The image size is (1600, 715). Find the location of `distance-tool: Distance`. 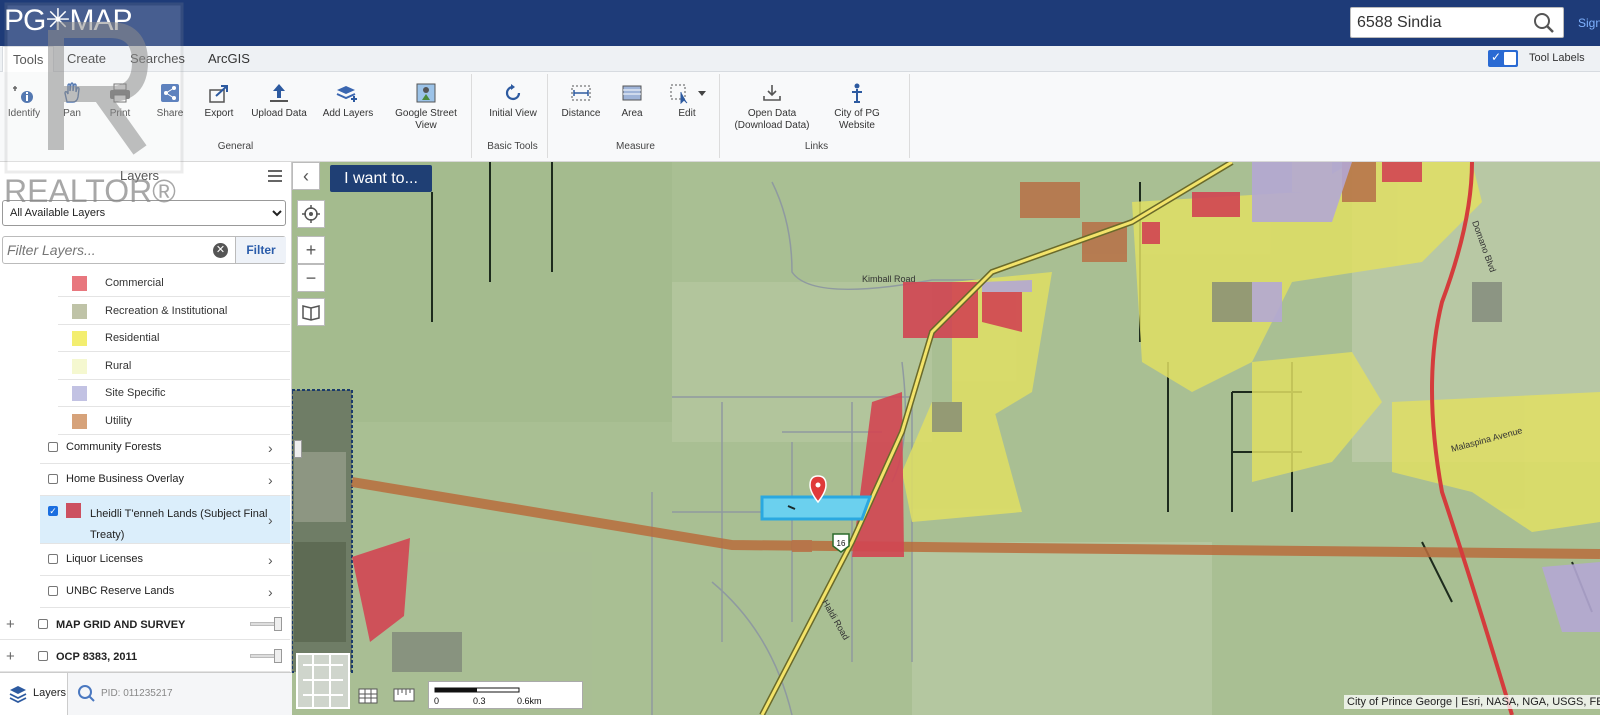

distance-tool: Distance is located at coordinates (581, 101).